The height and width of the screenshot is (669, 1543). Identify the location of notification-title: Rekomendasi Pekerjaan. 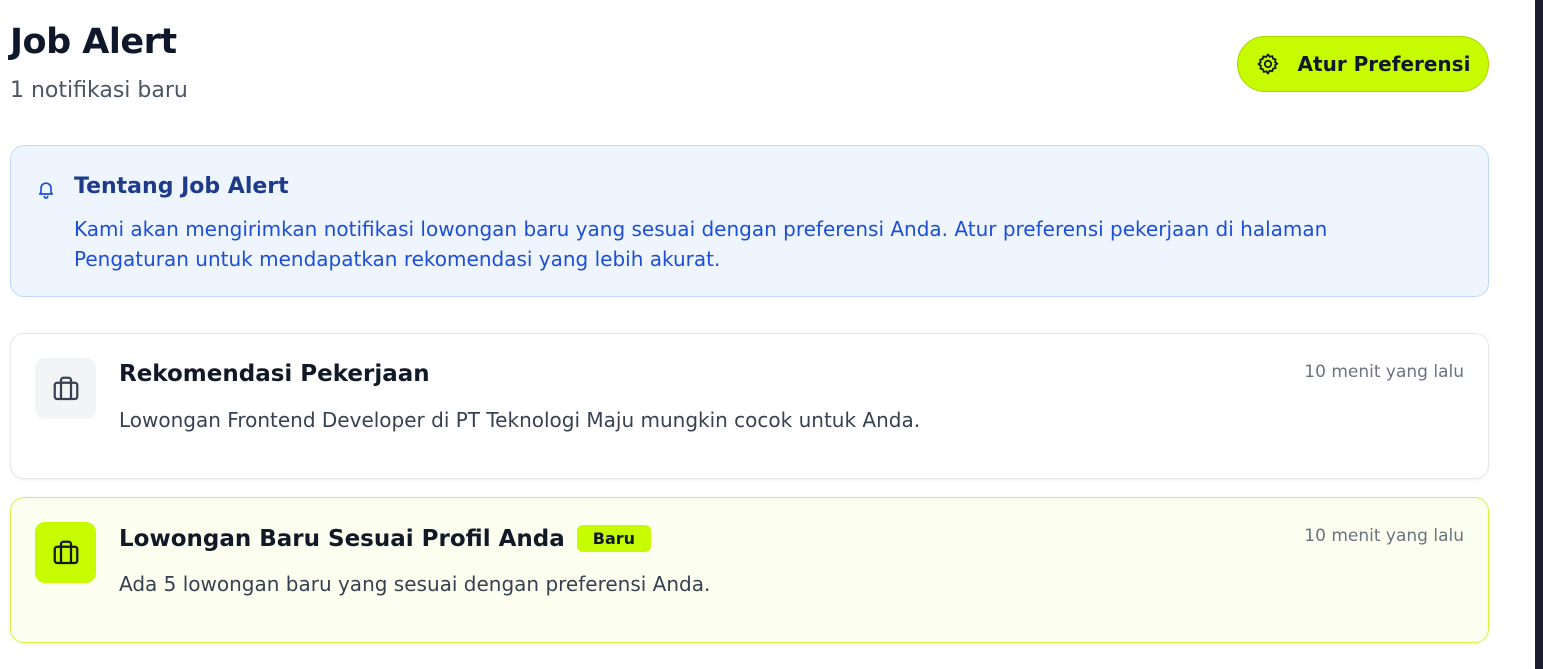
(274, 374).